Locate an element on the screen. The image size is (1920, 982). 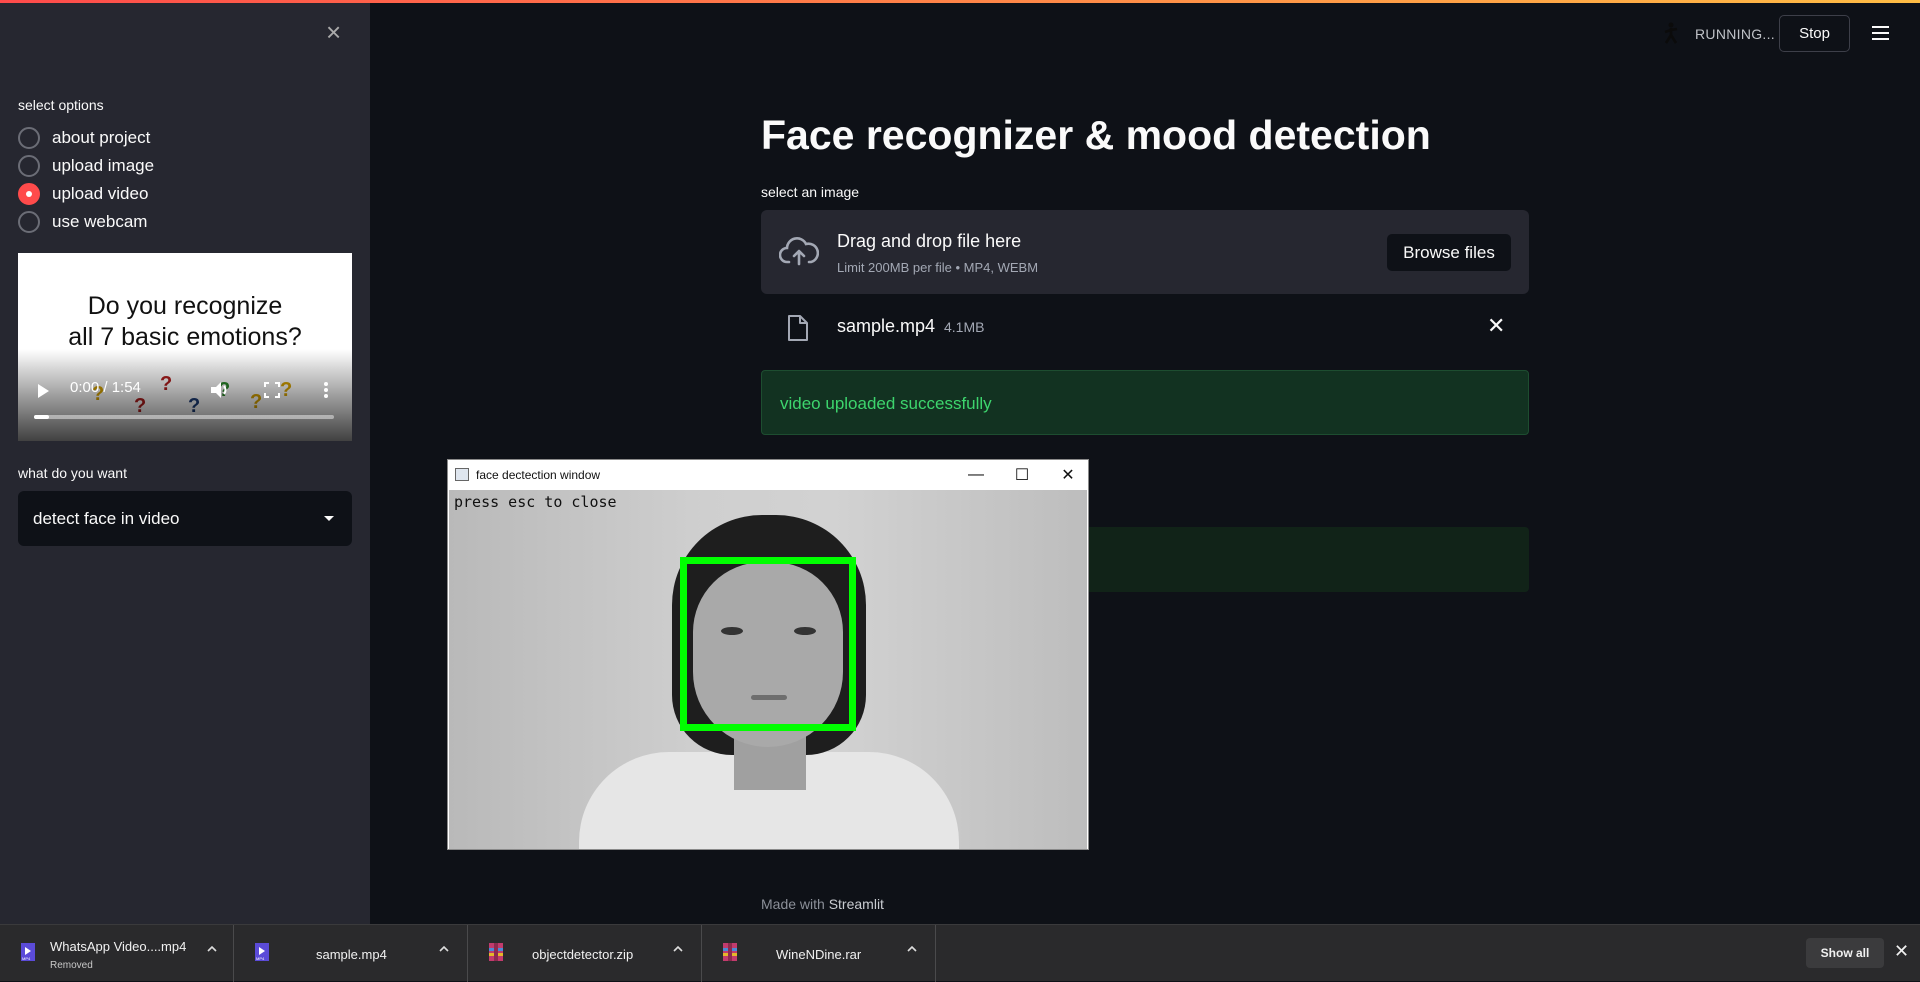
radio-label: upload video is located at coordinates (100, 193).